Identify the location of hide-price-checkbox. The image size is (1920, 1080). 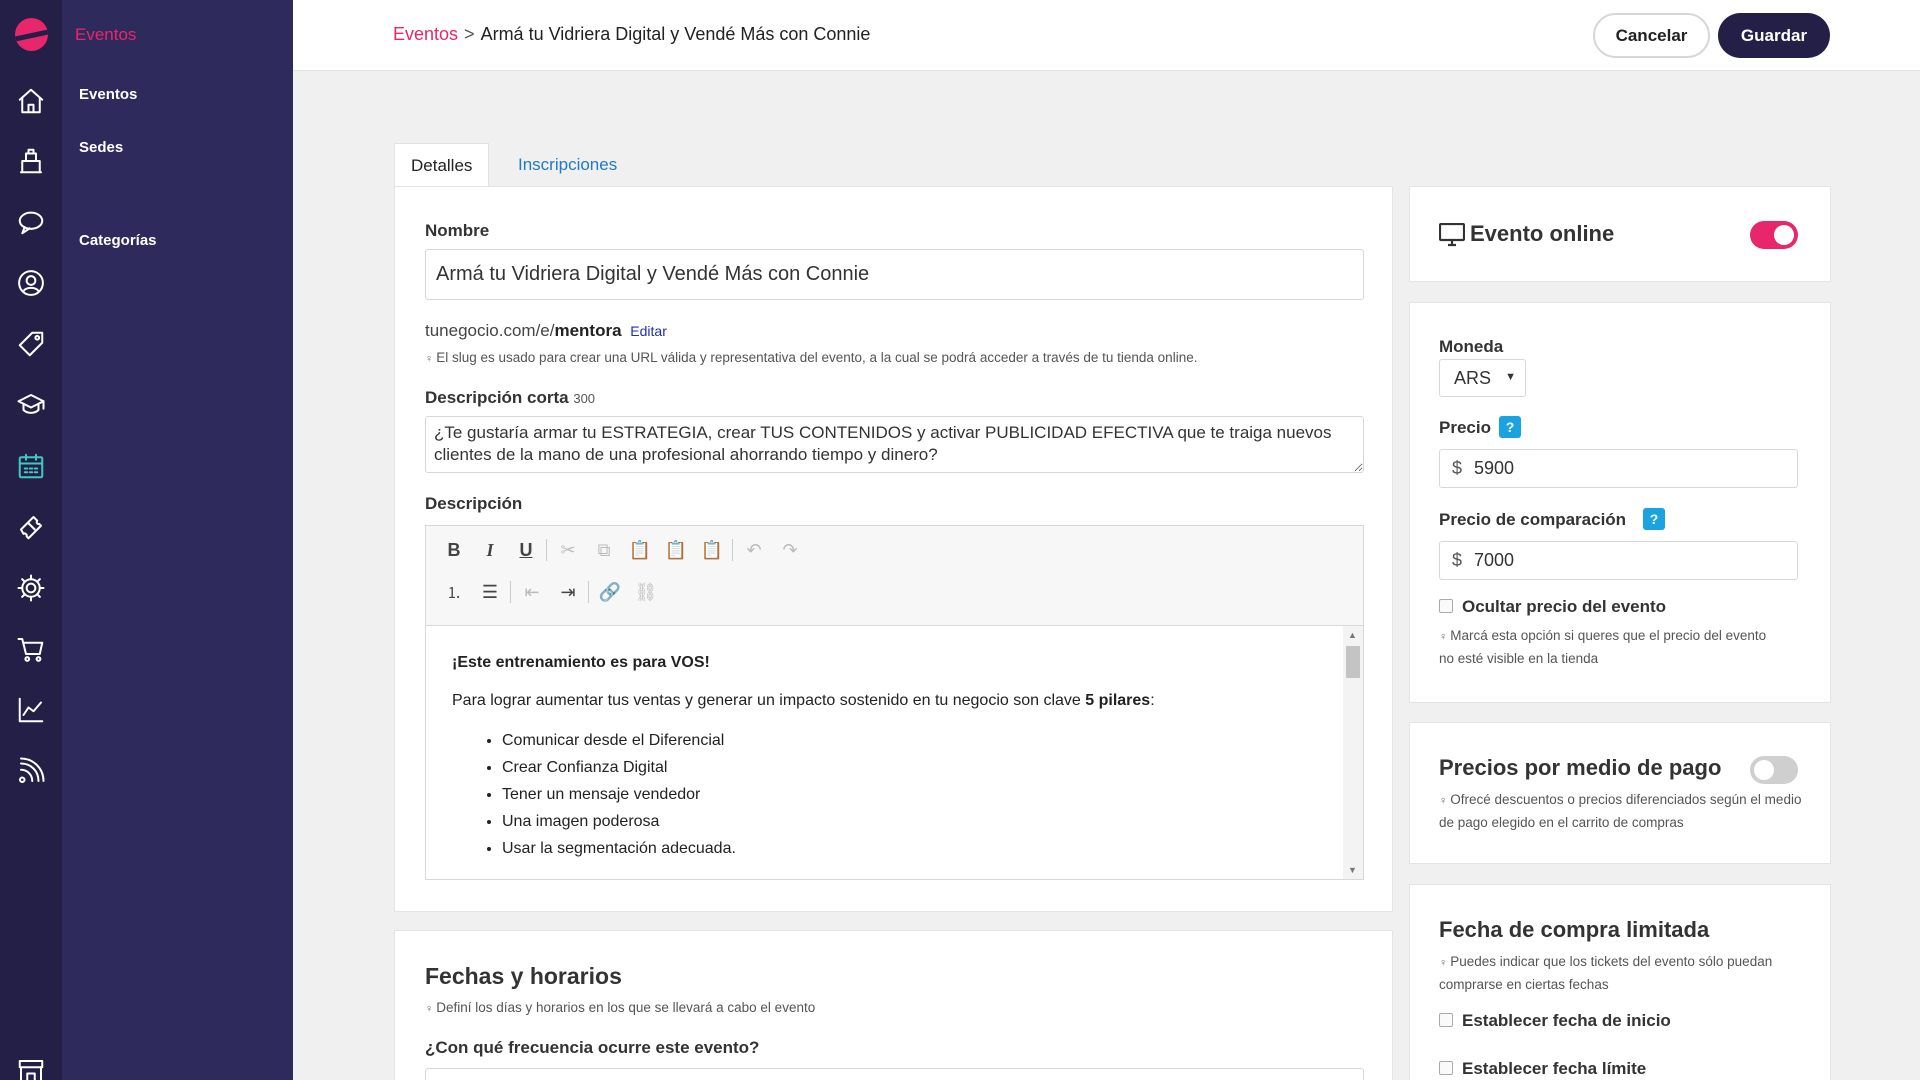
(1446, 606).